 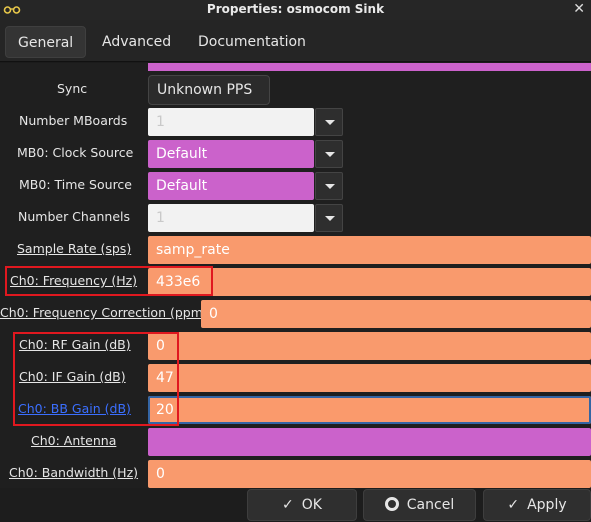 I want to click on row-antenna: Ch0: Antenna, so click(x=295, y=441).